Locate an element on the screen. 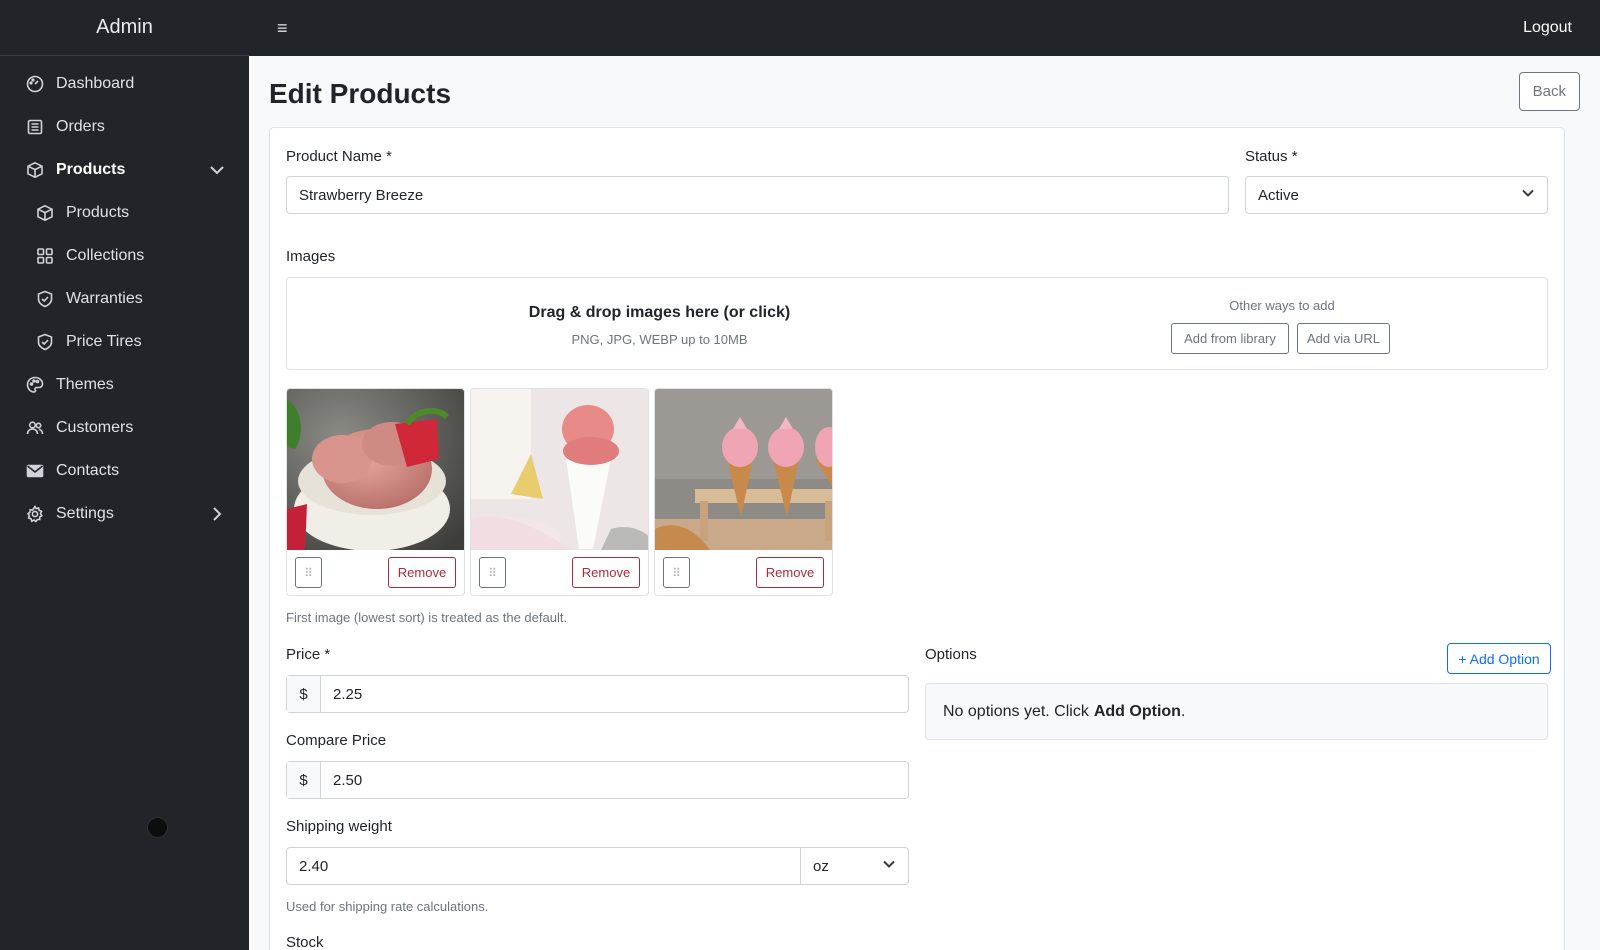  sidebar-item-label: Customers is located at coordinates (95, 427).